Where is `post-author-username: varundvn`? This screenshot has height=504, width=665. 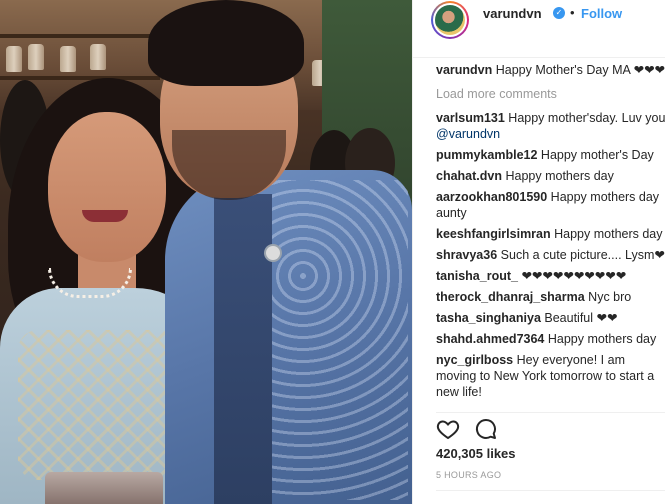 post-author-username: varundvn is located at coordinates (512, 13).